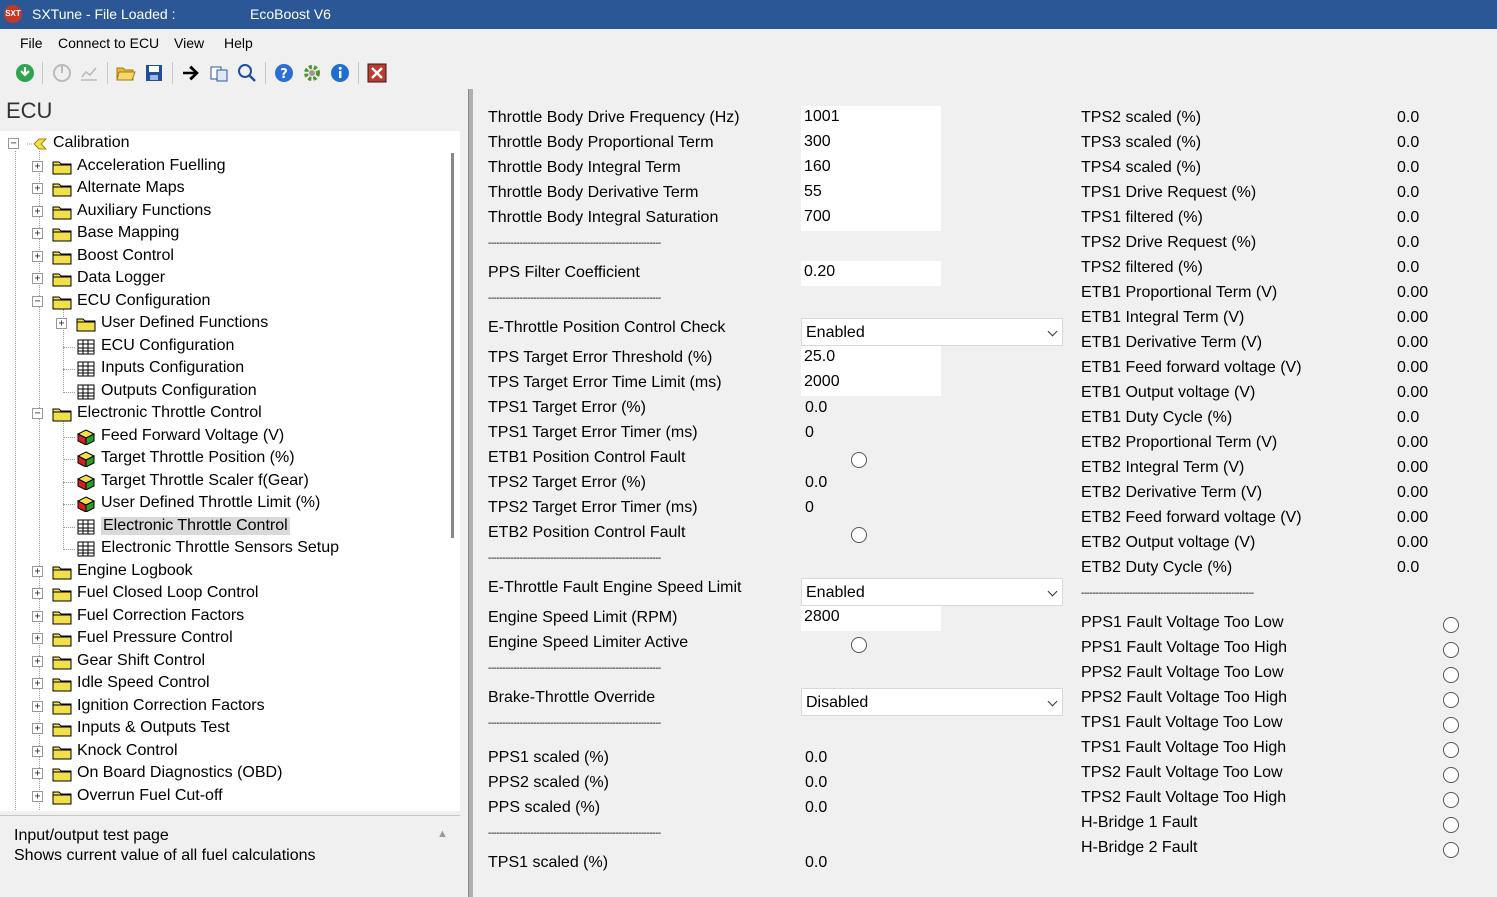 The height and width of the screenshot is (897, 1497). What do you see at coordinates (205, 480) in the screenshot?
I see `tree-node-label: Target Throttle Scaler f(Gear)` at bounding box center [205, 480].